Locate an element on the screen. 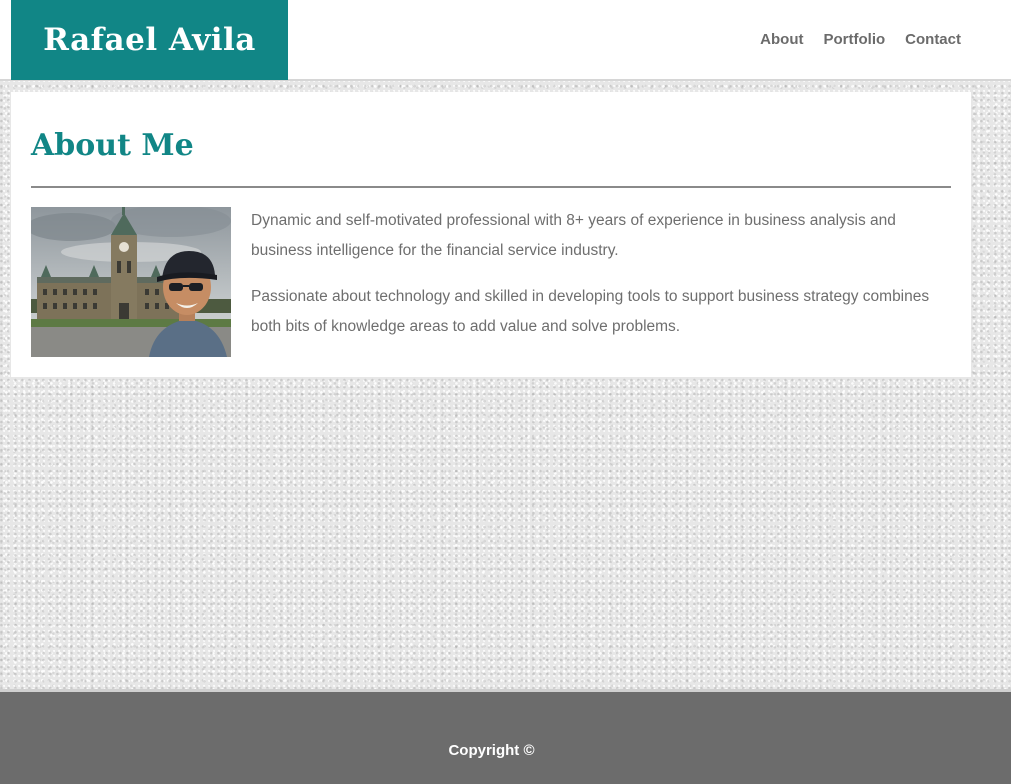 Image resolution: width=1011 pixels, height=784 pixels. site-footer: Copyright © is located at coordinates (505, 736).